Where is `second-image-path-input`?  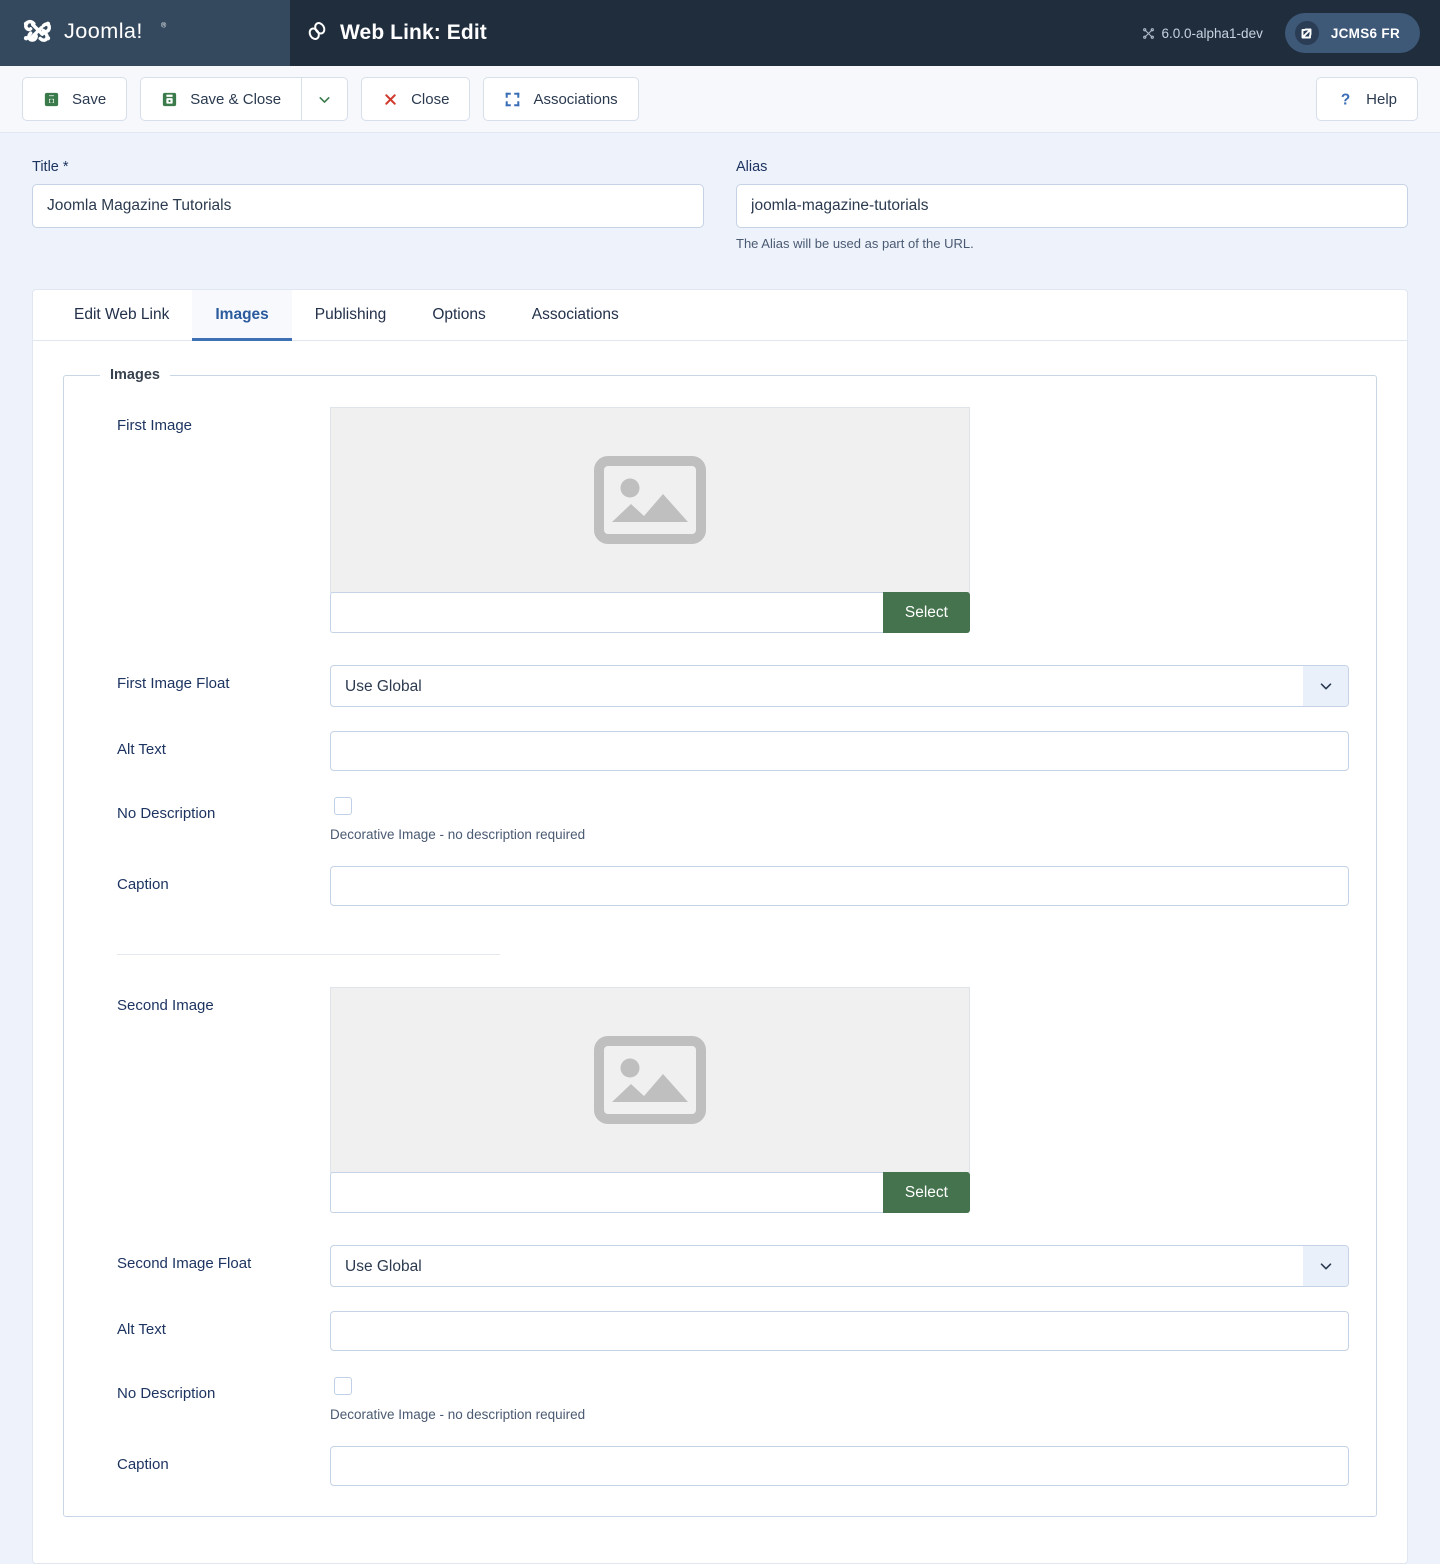 second-image-path-input is located at coordinates (606, 1192).